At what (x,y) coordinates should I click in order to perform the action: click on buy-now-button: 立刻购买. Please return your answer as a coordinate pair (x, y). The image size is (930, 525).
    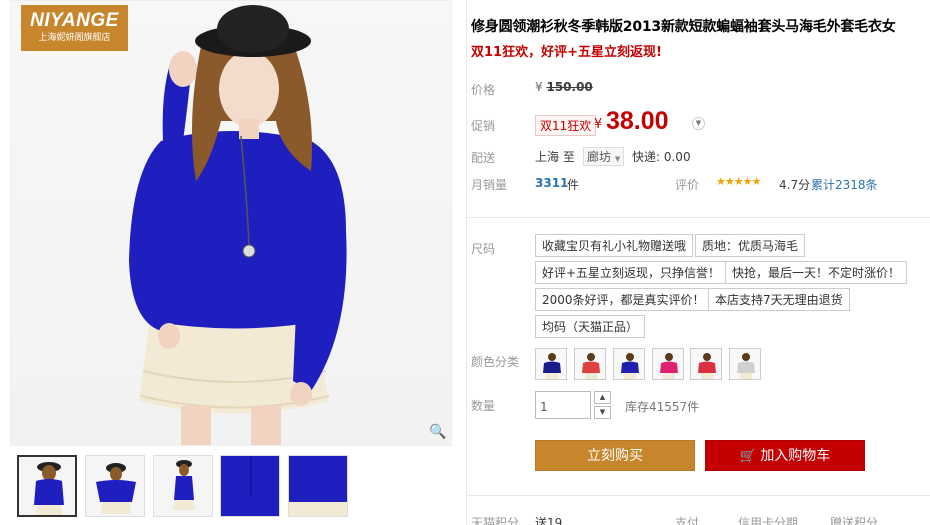
    Looking at the image, I should click on (615, 455).